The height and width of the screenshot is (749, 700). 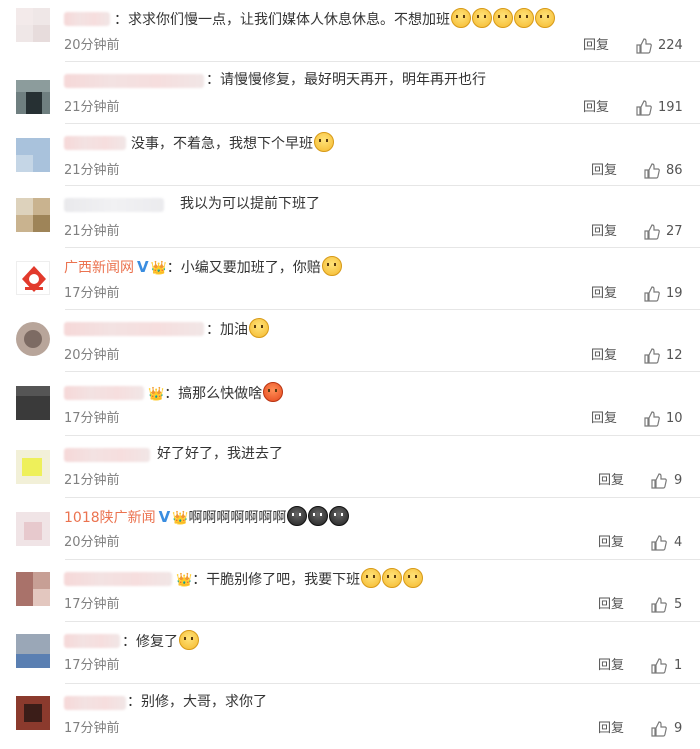 I want to click on comment-item: ：修复了 17分钟前 回复 1, so click(x=350, y=653).